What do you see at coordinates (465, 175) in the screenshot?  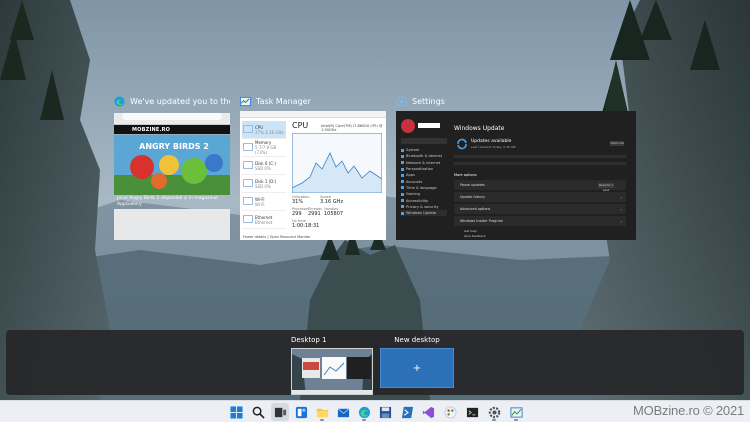 I see `more-options-heading: More options` at bounding box center [465, 175].